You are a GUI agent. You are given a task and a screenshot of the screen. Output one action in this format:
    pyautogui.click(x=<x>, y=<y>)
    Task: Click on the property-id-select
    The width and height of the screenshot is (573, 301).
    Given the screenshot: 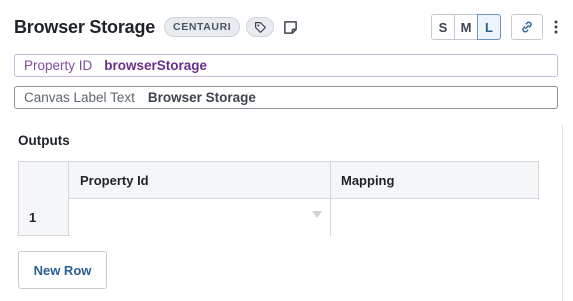 What is the action you would take?
    pyautogui.click(x=200, y=218)
    